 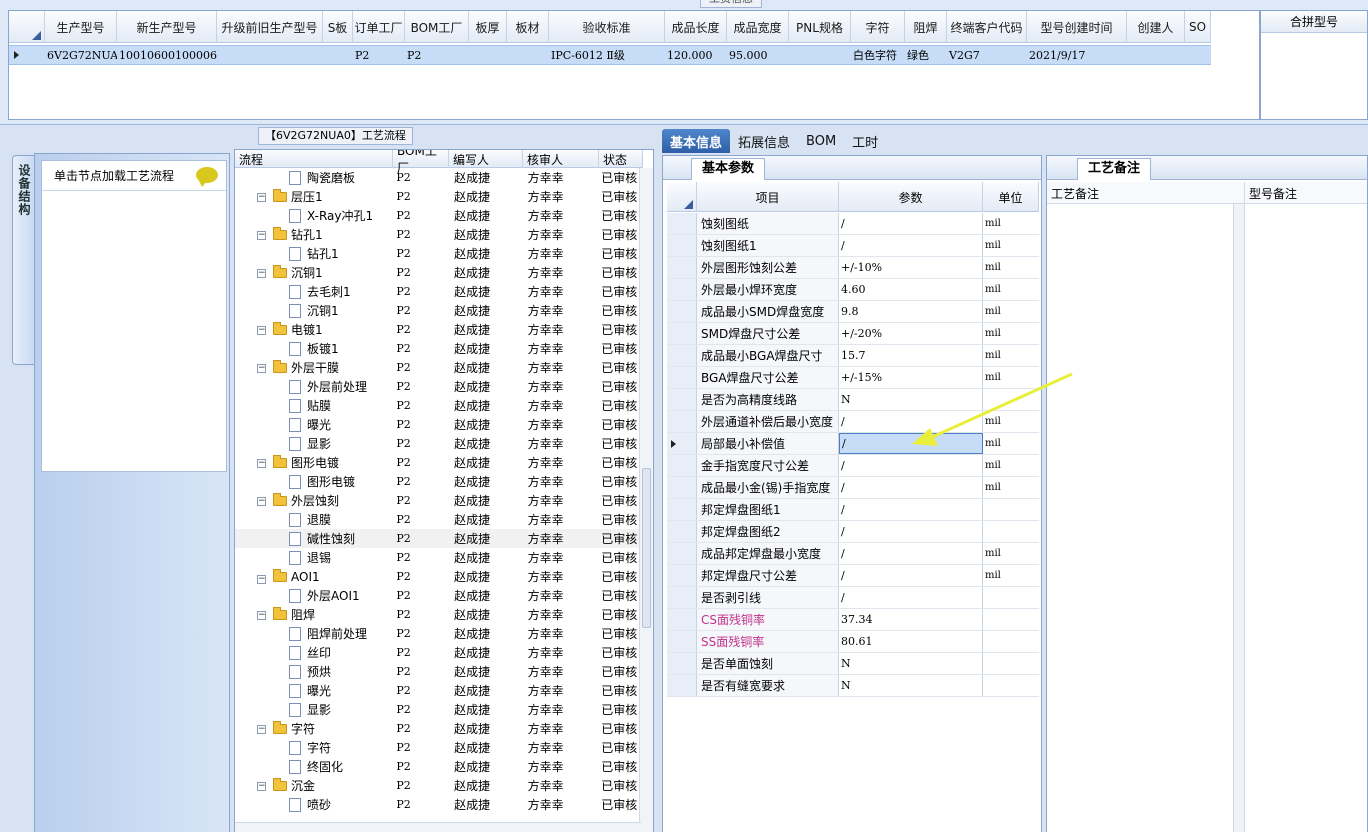 What do you see at coordinates (911, 377) in the screenshot?
I see `param-value: +/-15%` at bounding box center [911, 377].